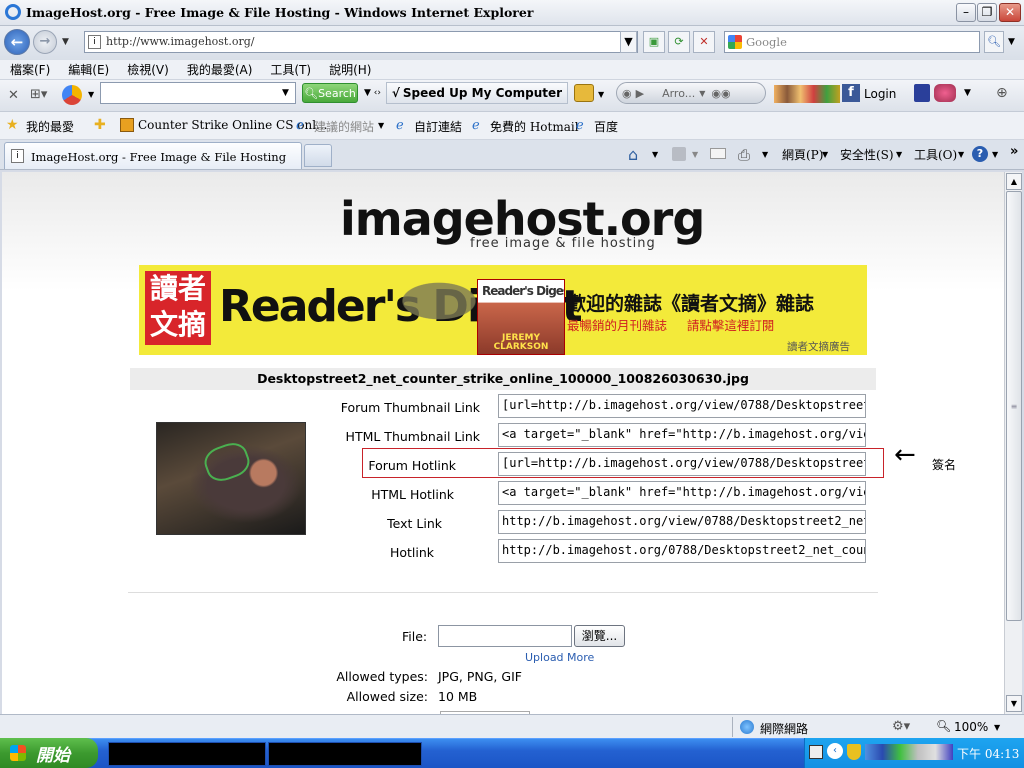 The image size is (1024, 768). I want to click on fav-baidu: 百度, so click(606, 126).